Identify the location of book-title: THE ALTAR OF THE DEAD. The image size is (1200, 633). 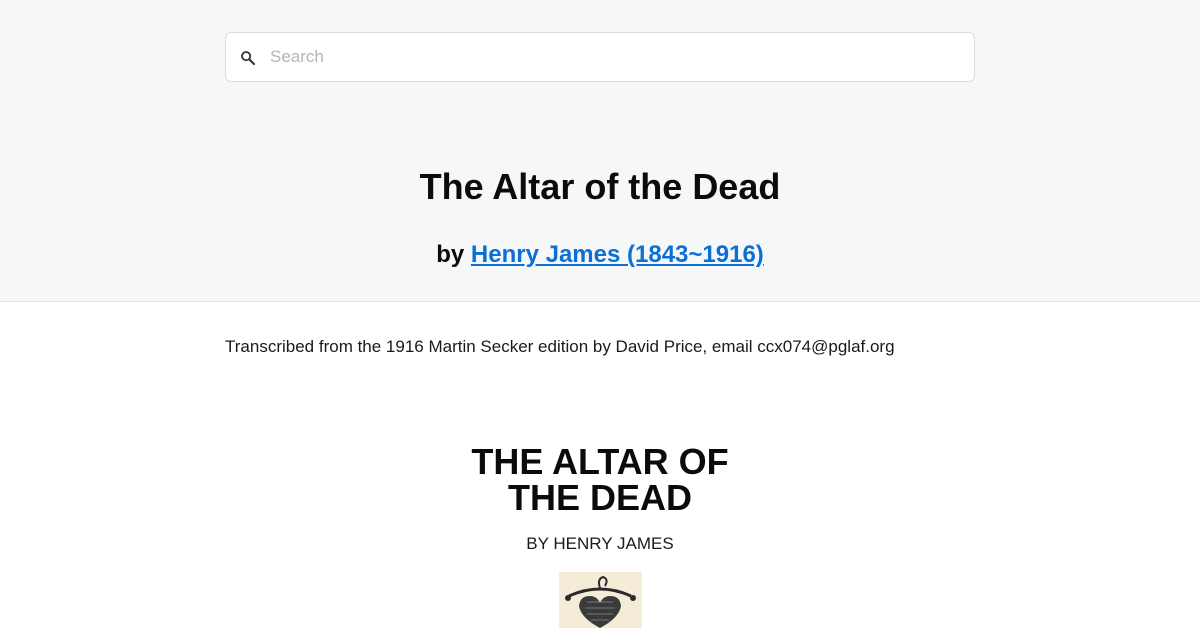
(600, 480).